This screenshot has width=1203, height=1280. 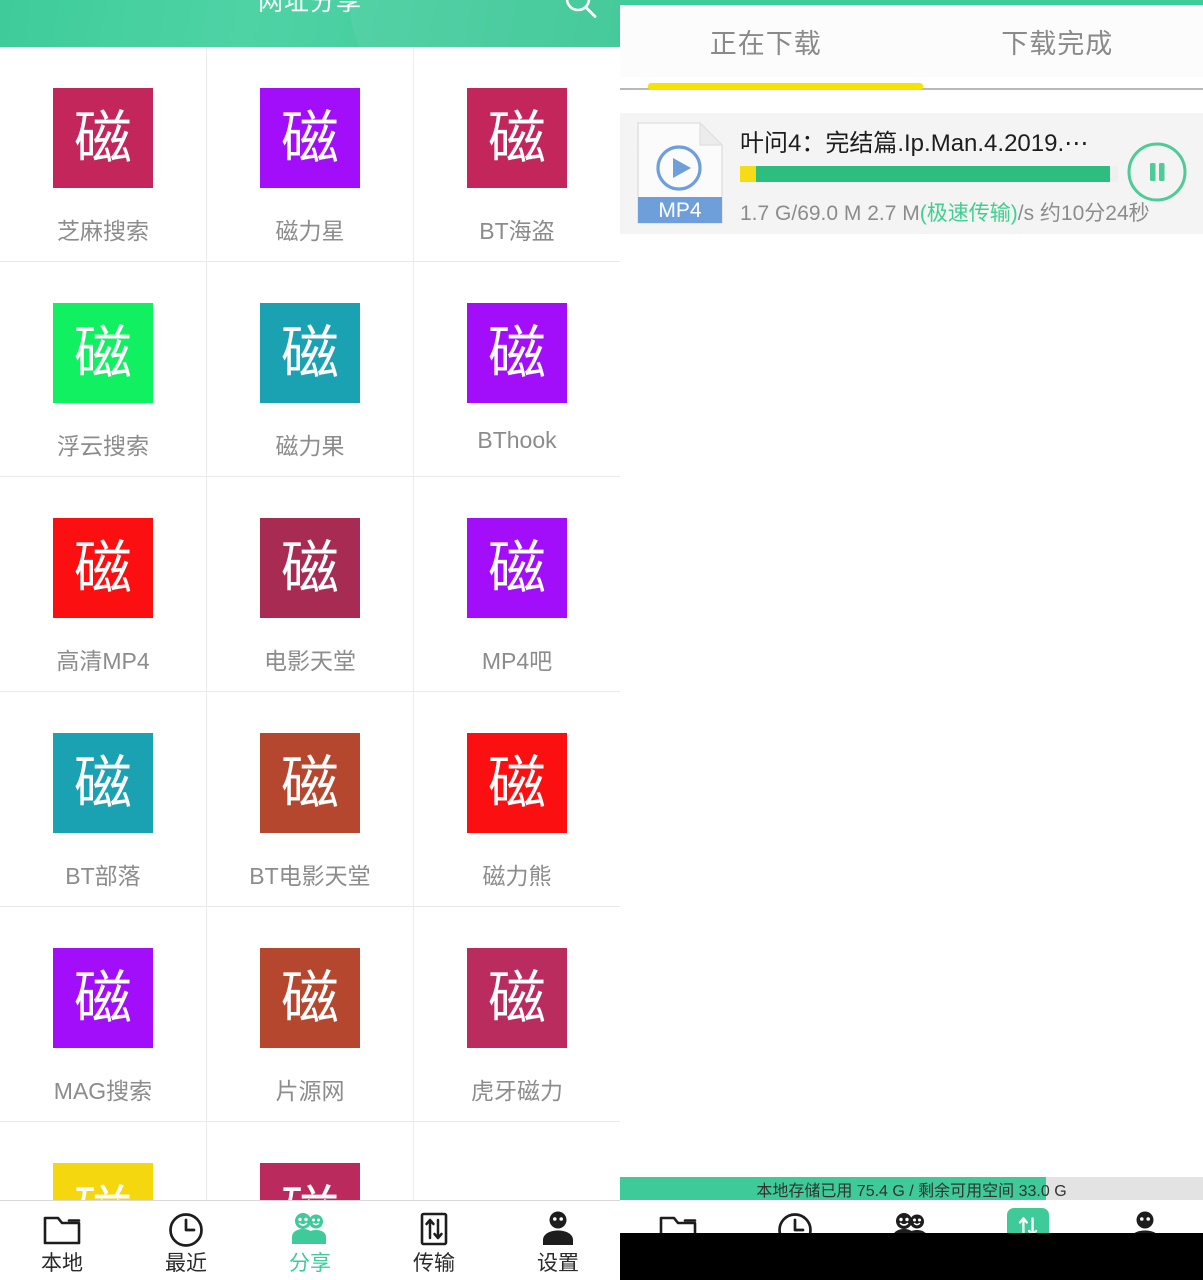 I want to click on download-stats-suffix: /s 约10分24秒, so click(x=1083, y=213).